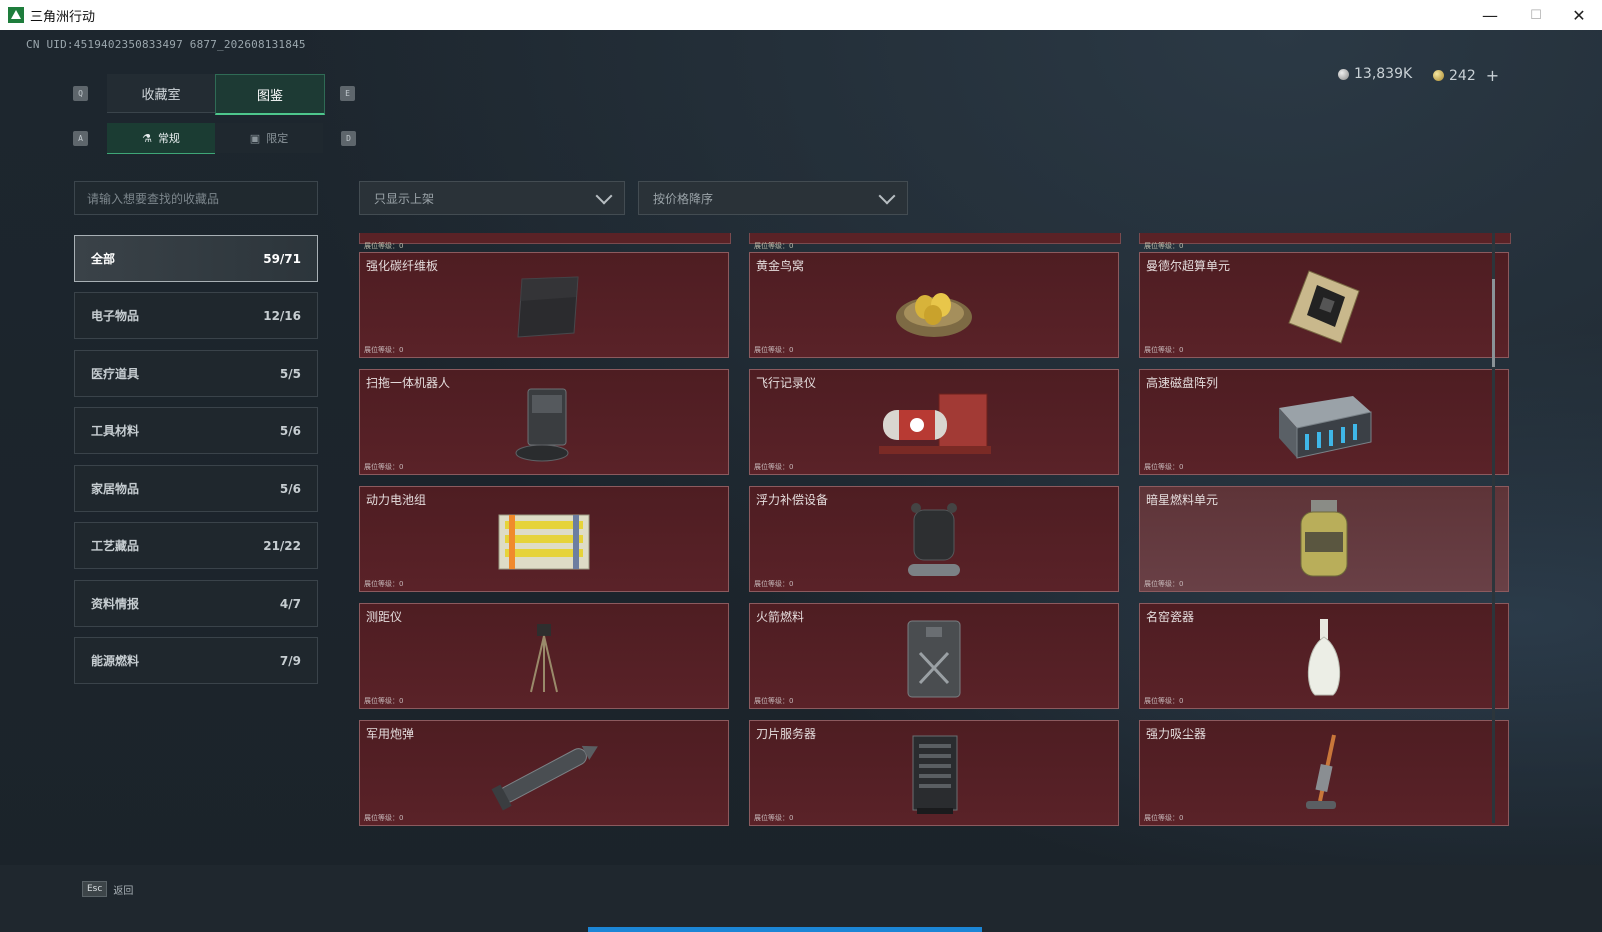 This screenshot has width=1602, height=932. Describe the element at coordinates (544, 773) in the screenshot. I see `item-card: 军用炮弹 展位等级：0` at that location.